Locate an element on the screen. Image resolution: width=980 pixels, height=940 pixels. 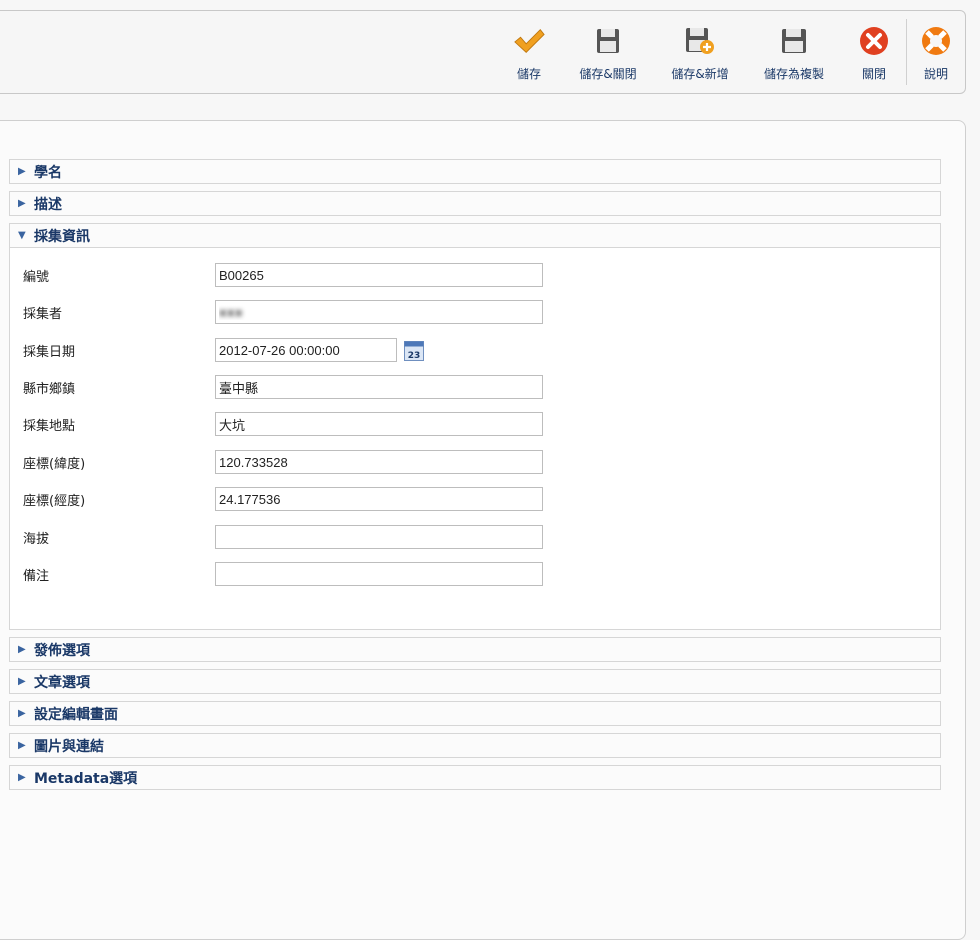
floppy-copy-icon is located at coordinates (794, 41).